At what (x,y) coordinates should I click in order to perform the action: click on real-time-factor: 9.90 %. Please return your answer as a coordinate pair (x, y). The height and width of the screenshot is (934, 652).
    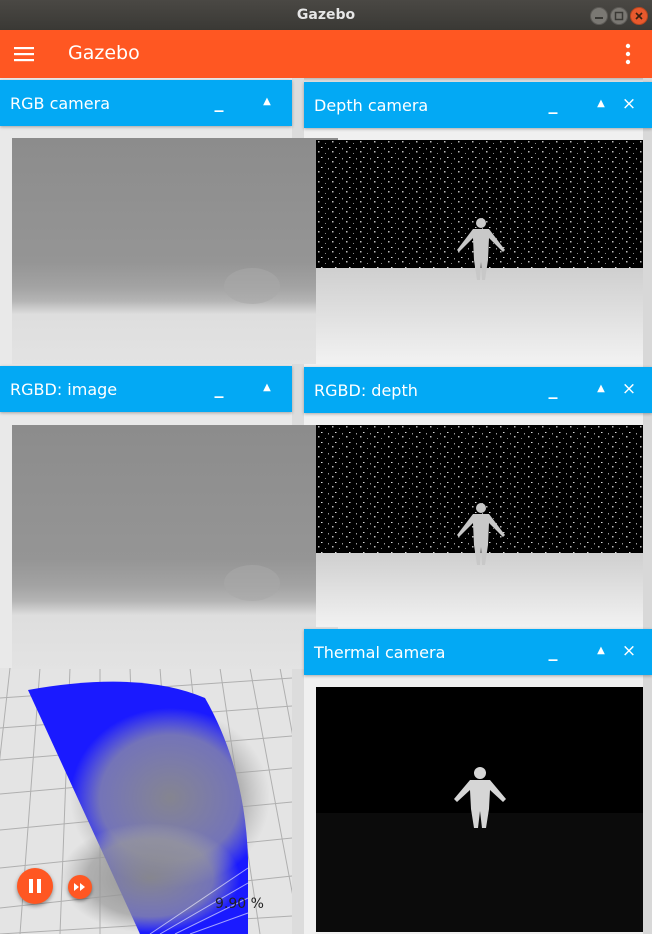
    Looking at the image, I should click on (239, 904).